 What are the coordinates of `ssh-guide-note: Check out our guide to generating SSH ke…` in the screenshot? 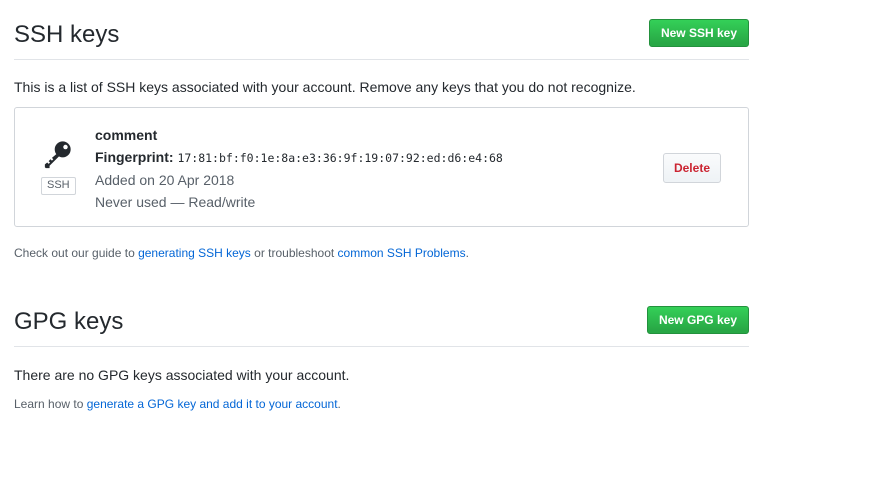 It's located at (381, 253).